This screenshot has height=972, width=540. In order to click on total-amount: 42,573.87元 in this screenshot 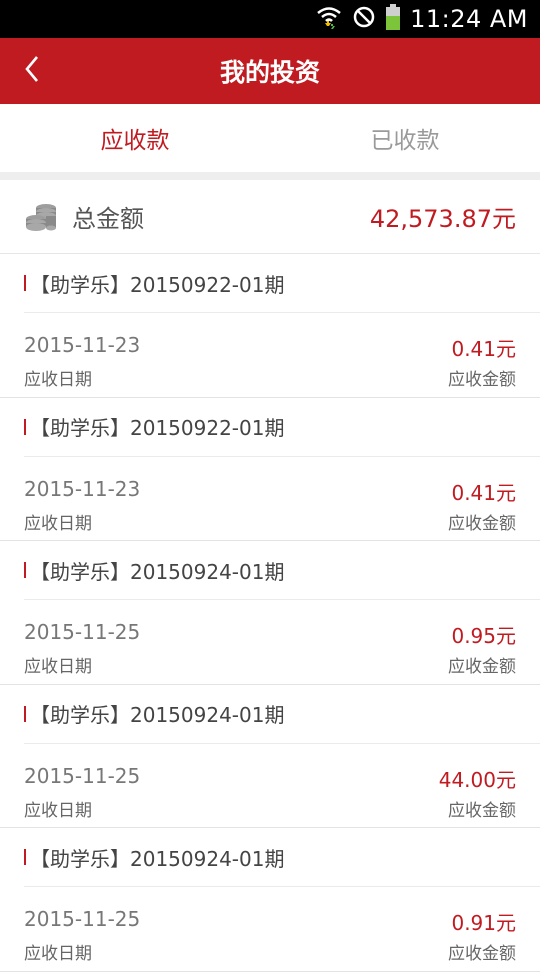, I will do `click(442, 219)`.